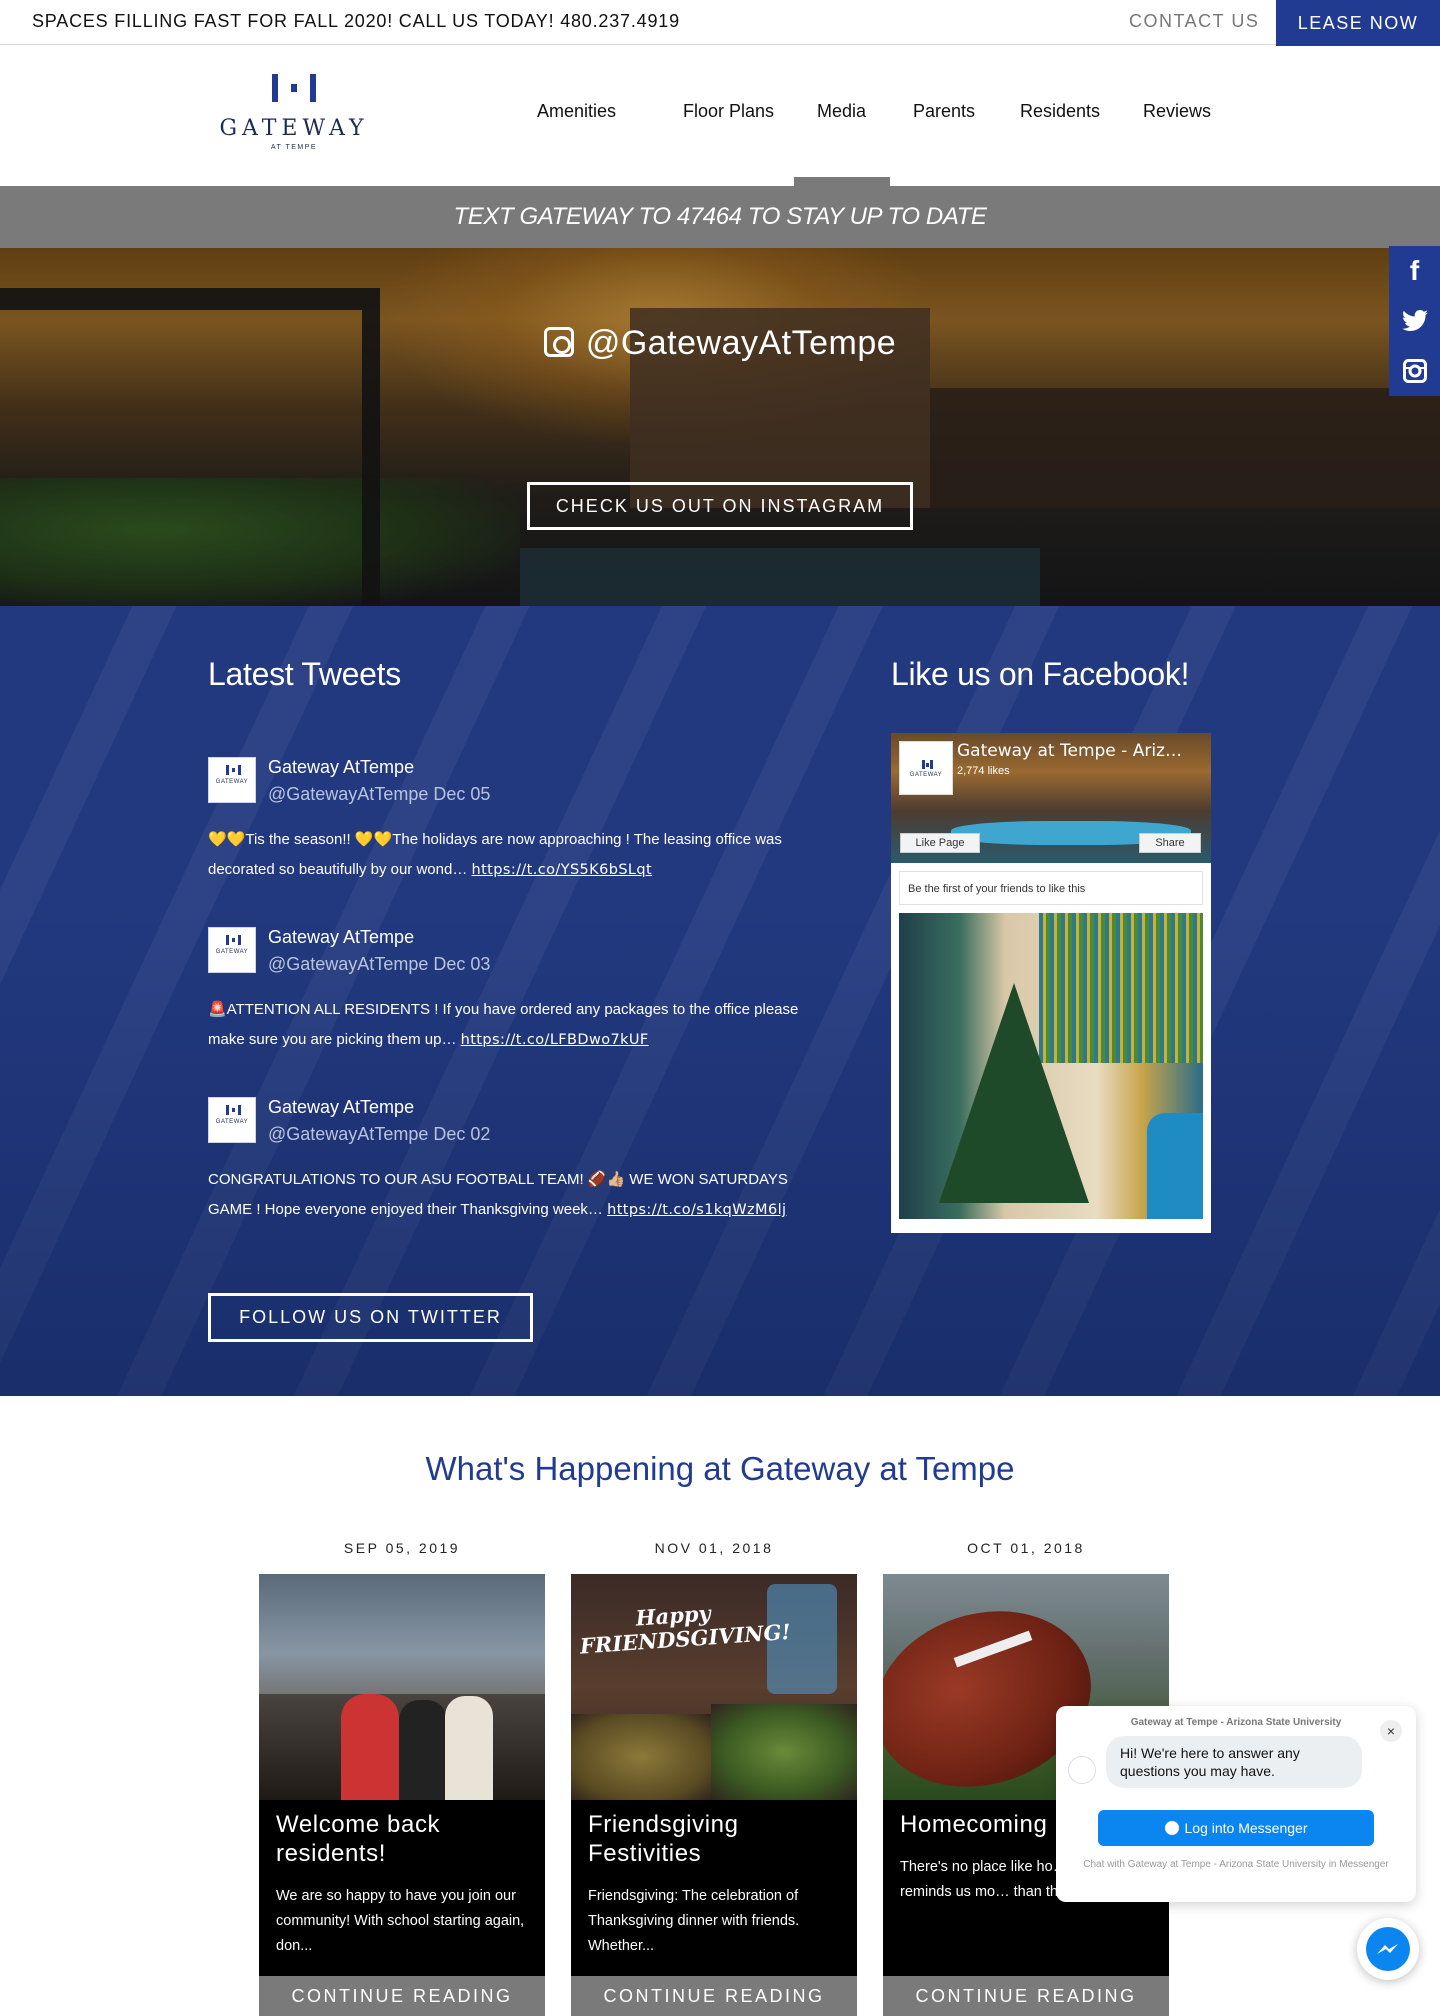 The image size is (1440, 2016). What do you see at coordinates (714, 1687) in the screenshot?
I see `event-image: Happy FRIENDSGIVING!` at bounding box center [714, 1687].